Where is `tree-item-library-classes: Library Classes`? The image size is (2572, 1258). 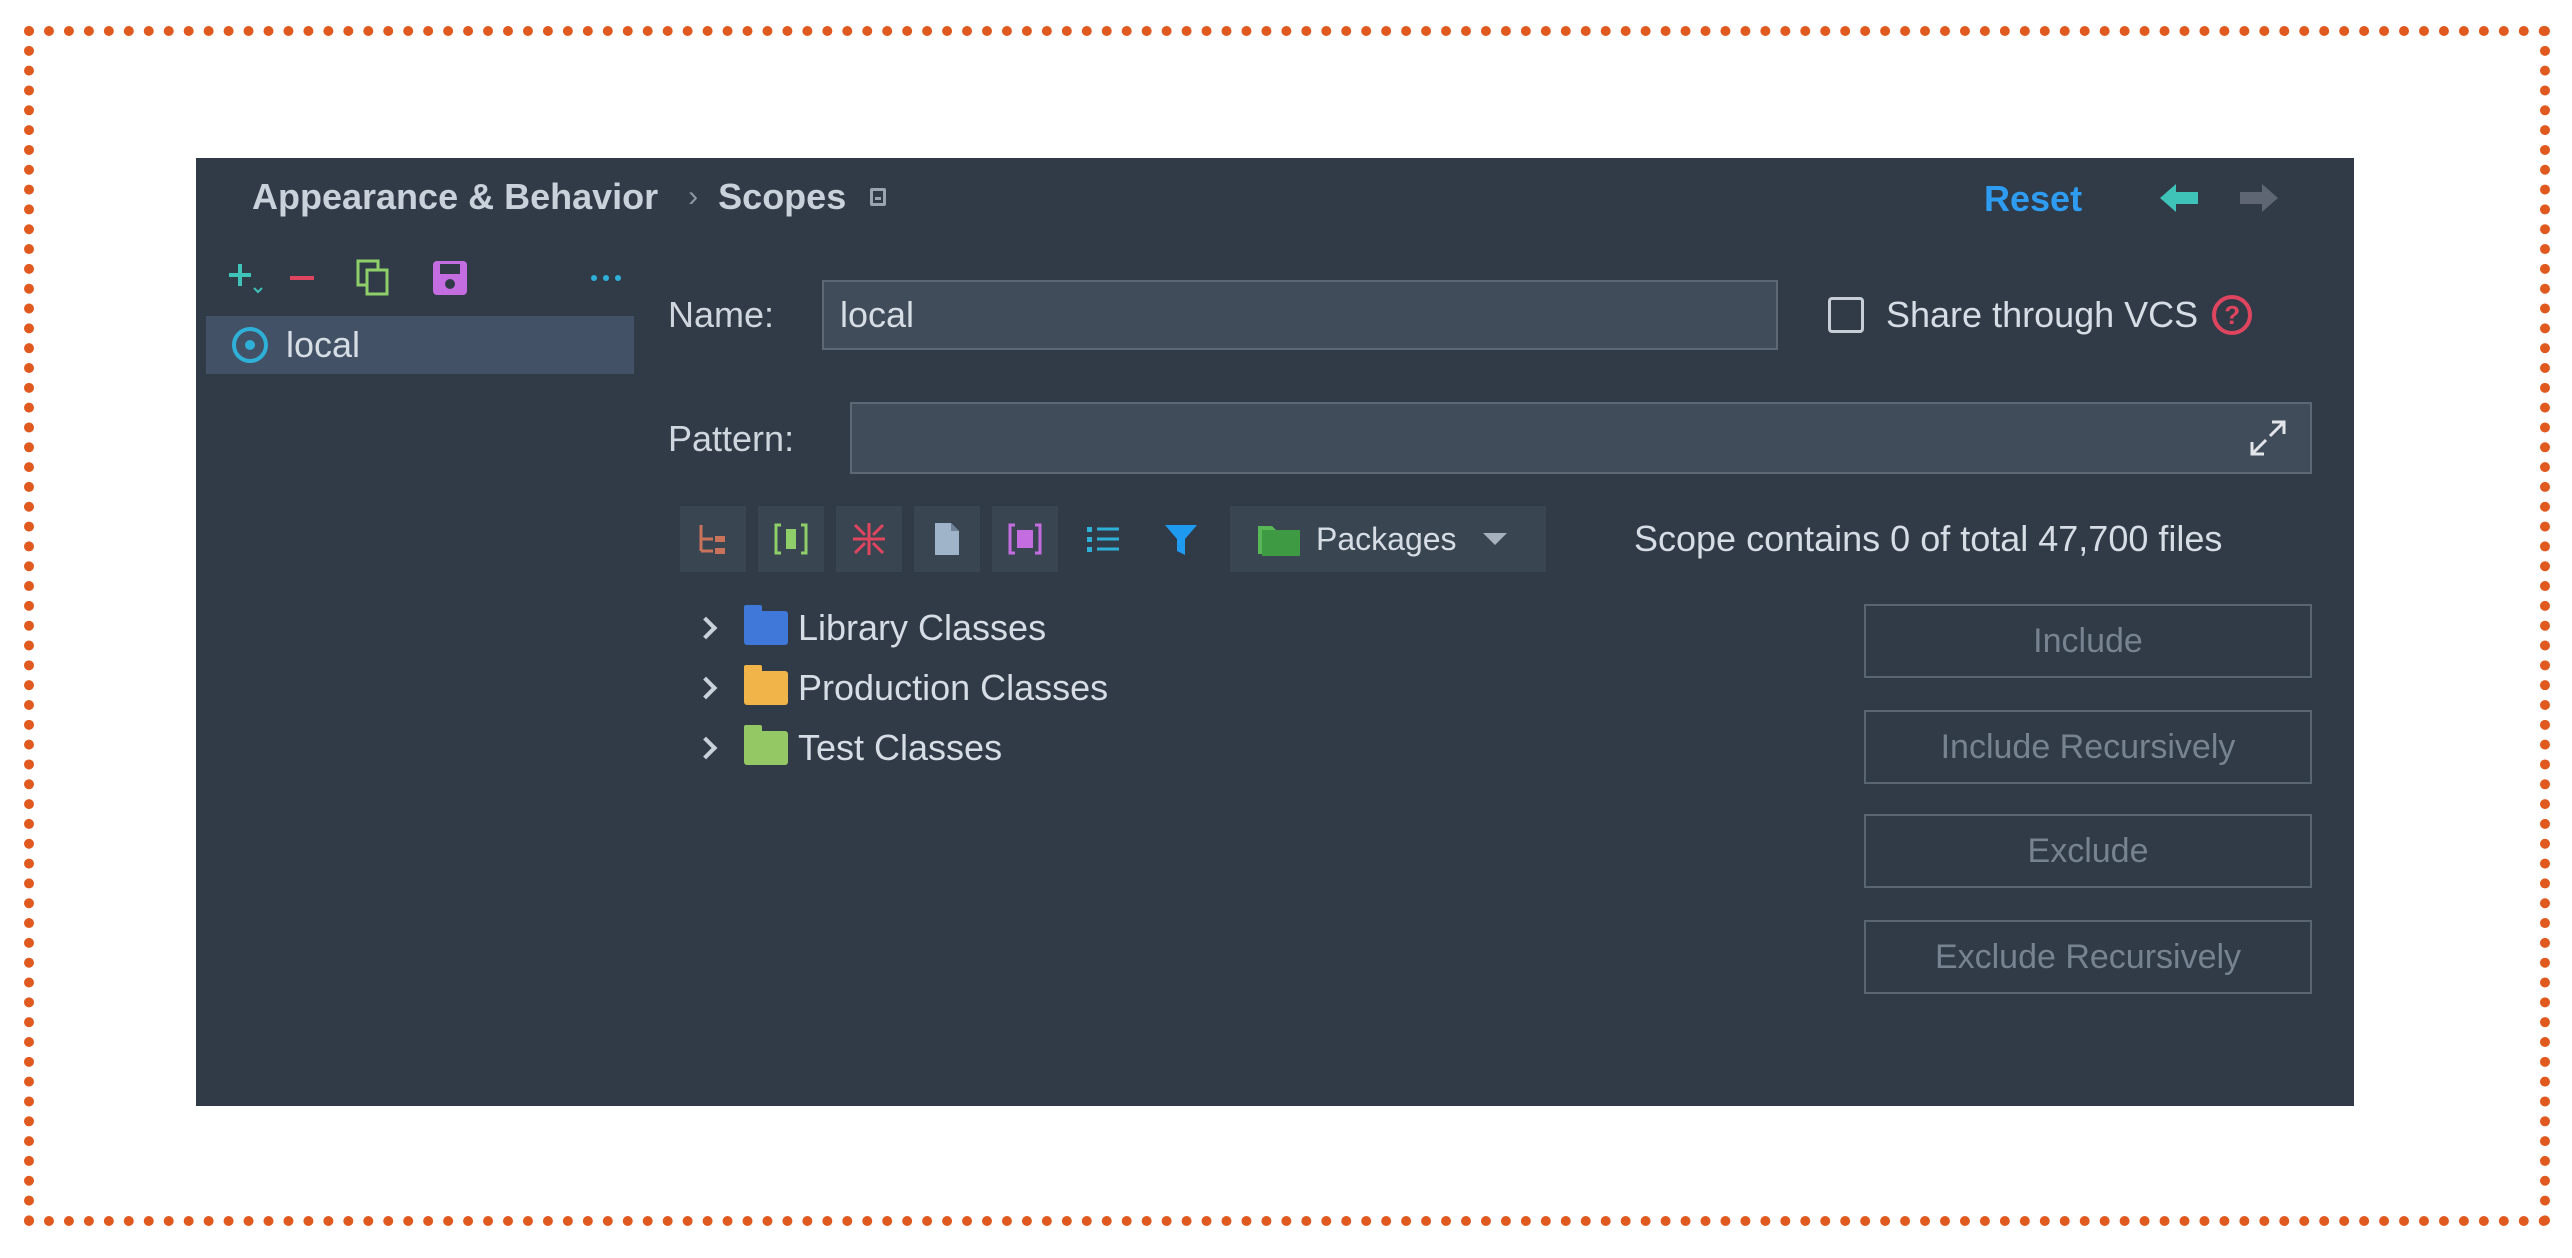
tree-item-library-classes: Library Classes is located at coordinates (899, 628).